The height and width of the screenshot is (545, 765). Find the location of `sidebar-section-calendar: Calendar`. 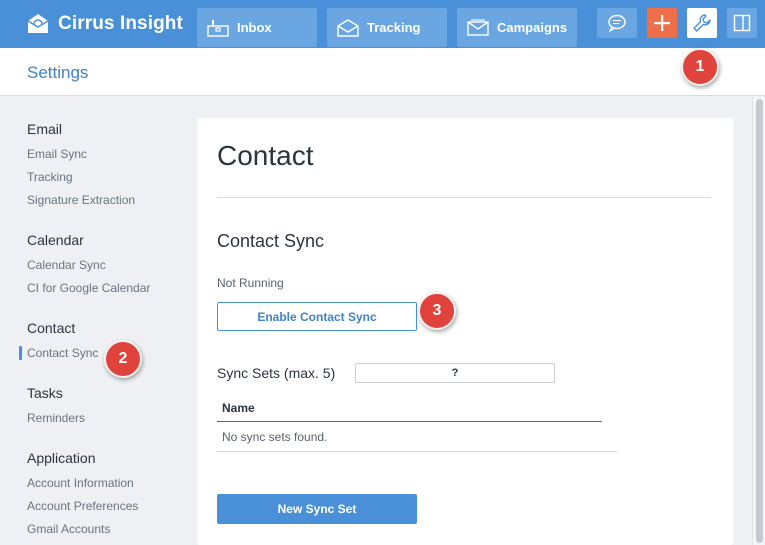

sidebar-section-calendar: Calendar is located at coordinates (55, 240).